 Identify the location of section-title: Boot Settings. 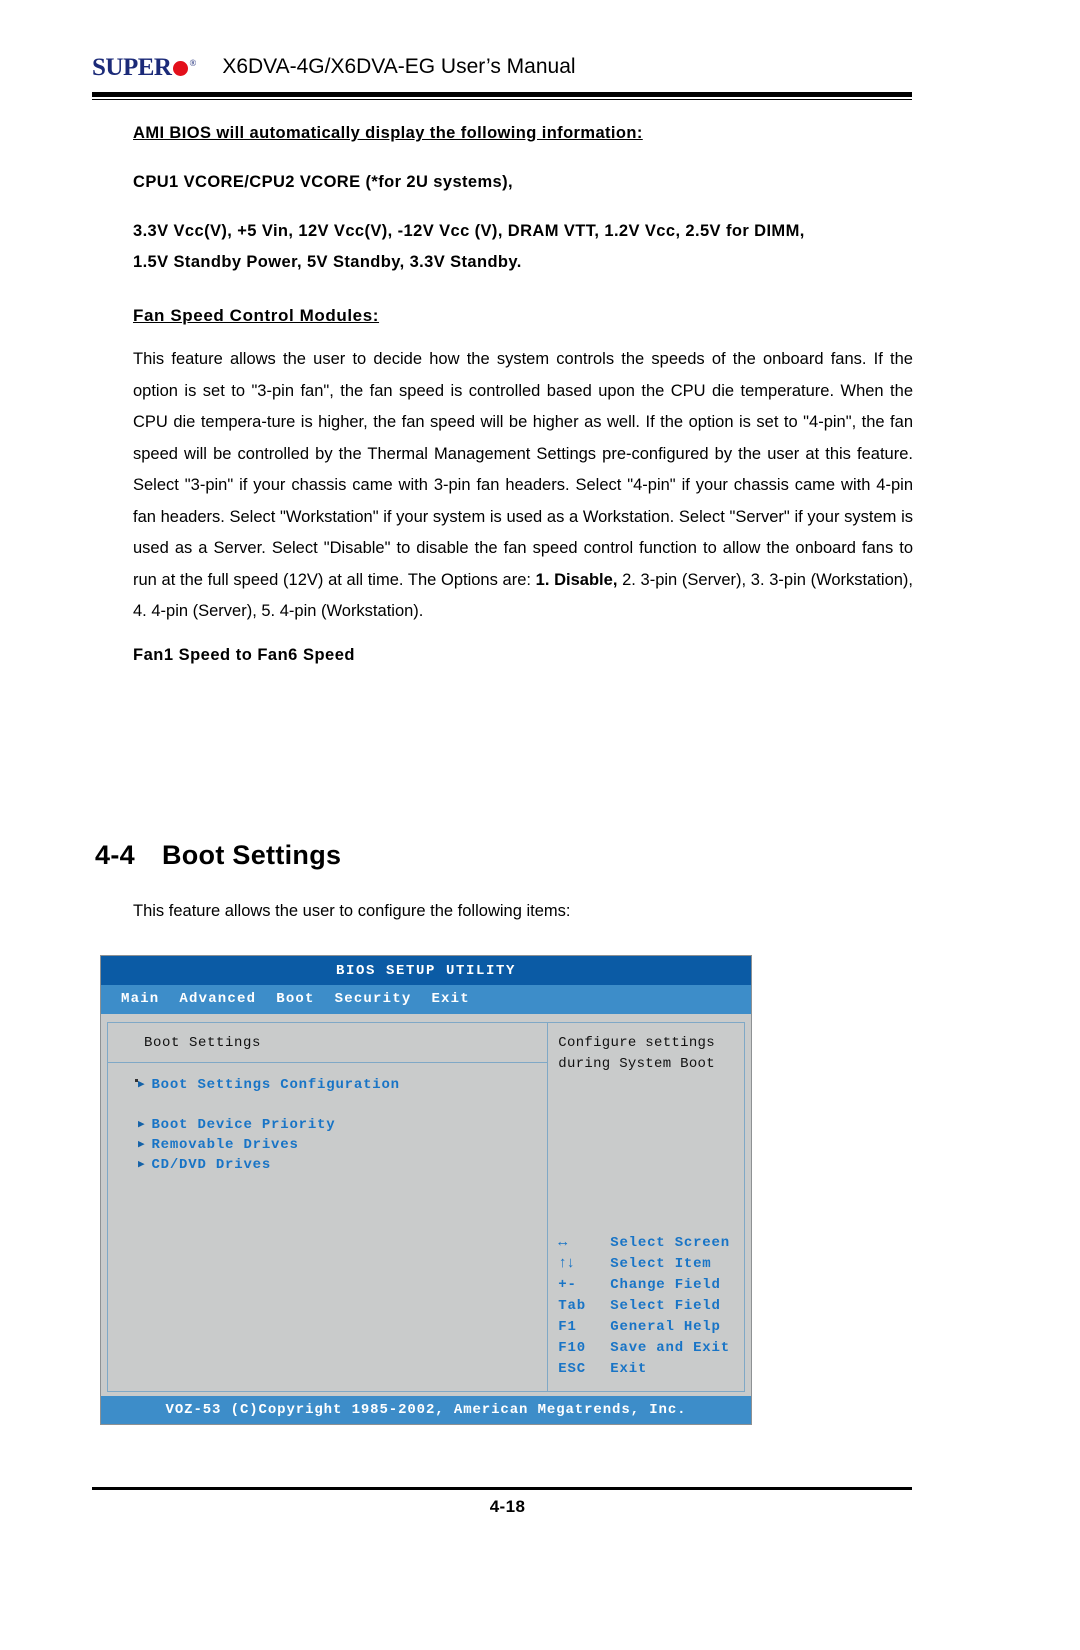
(251, 855).